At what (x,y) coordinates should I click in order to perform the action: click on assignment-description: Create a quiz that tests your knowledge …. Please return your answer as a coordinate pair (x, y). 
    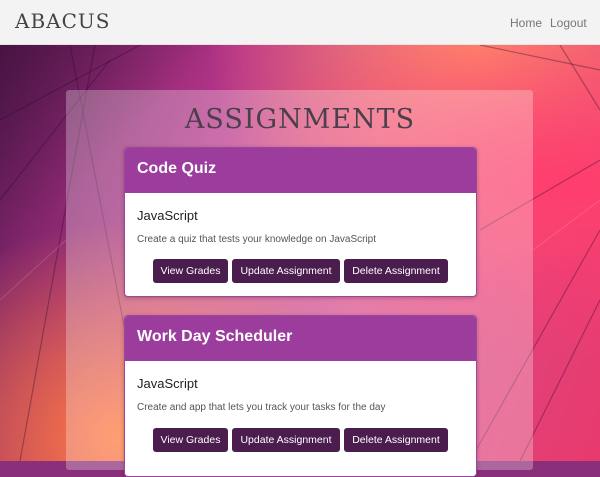
    Looking at the image, I should click on (257, 239).